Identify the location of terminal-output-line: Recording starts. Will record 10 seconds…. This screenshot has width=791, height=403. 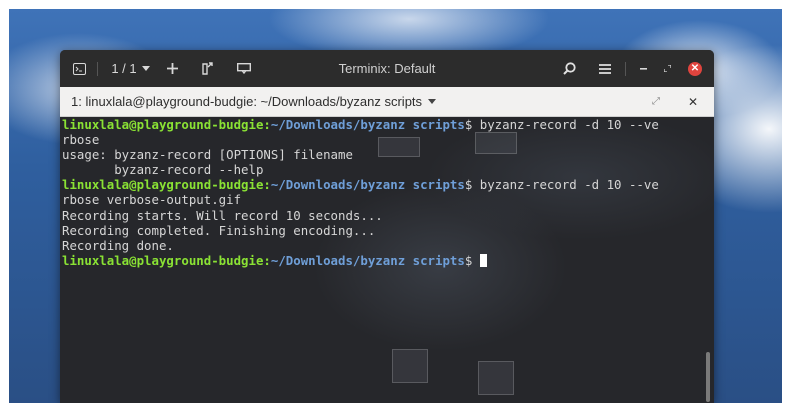
(222, 215).